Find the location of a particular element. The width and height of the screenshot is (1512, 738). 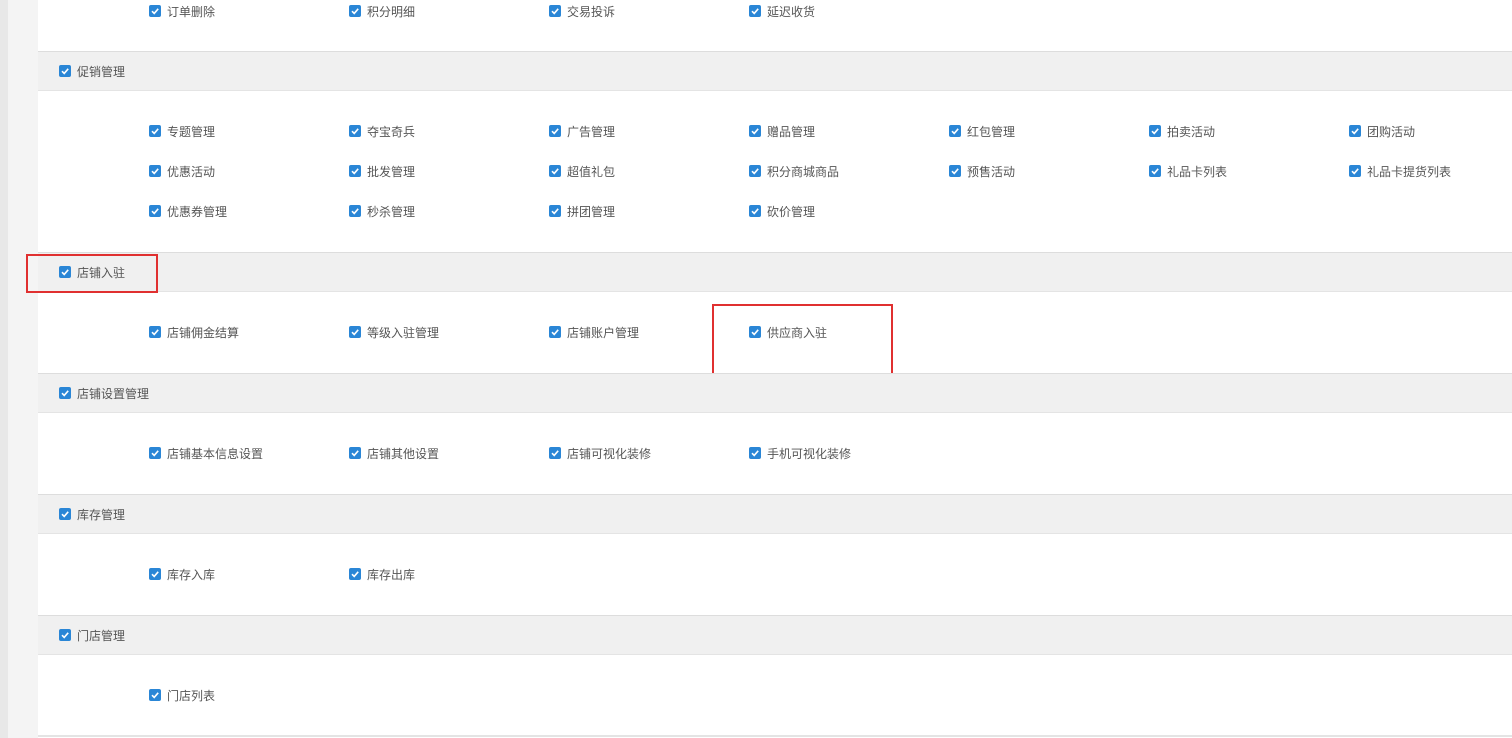

permission-label: 库存出库 is located at coordinates (391, 574).